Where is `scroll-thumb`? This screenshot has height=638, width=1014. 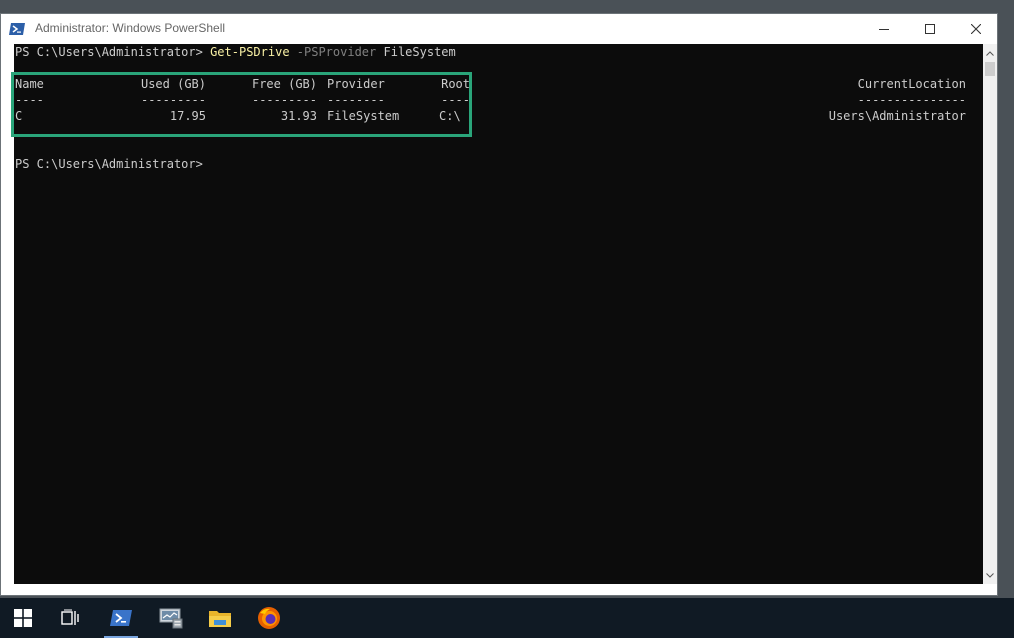 scroll-thumb is located at coordinates (990, 69).